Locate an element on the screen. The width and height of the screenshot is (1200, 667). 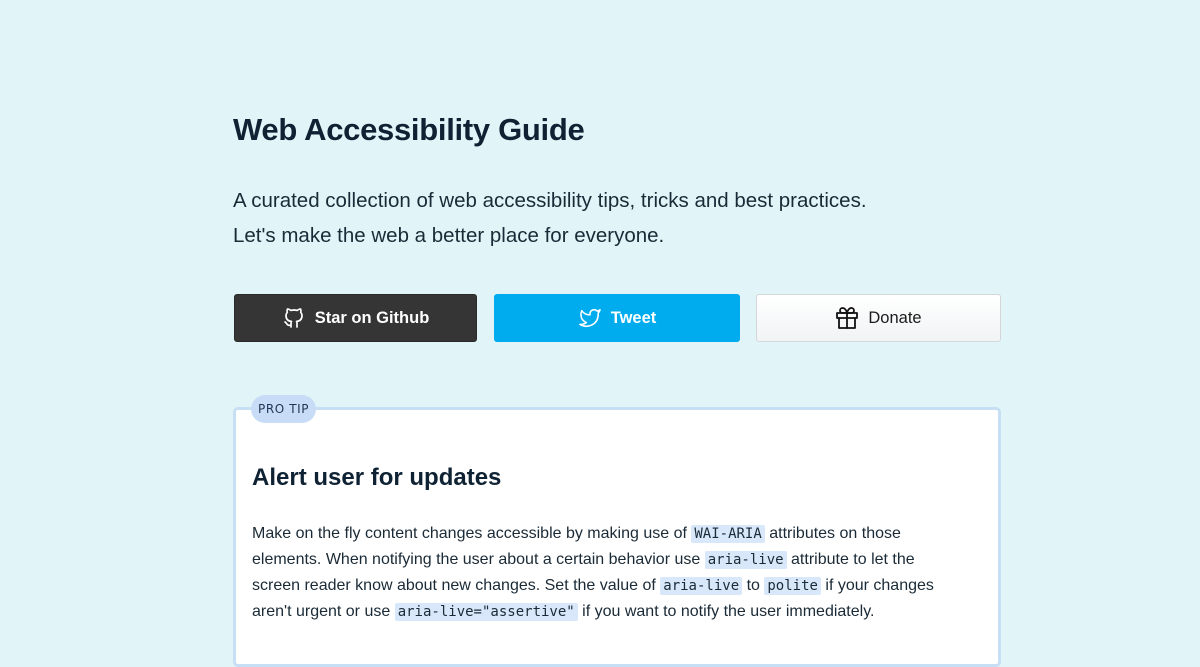
gift-icon is located at coordinates (847, 318).